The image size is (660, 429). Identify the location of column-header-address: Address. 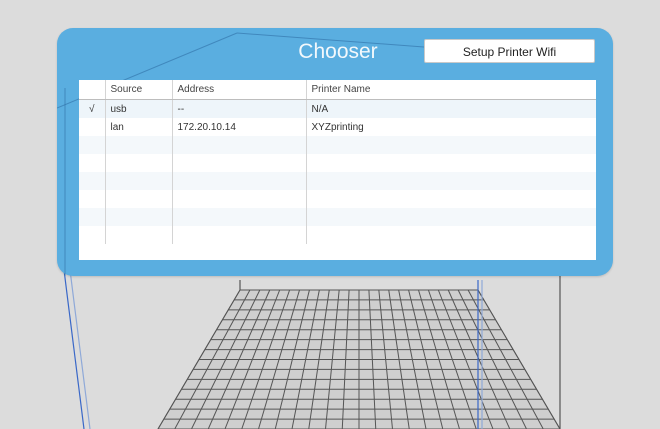
(239, 90).